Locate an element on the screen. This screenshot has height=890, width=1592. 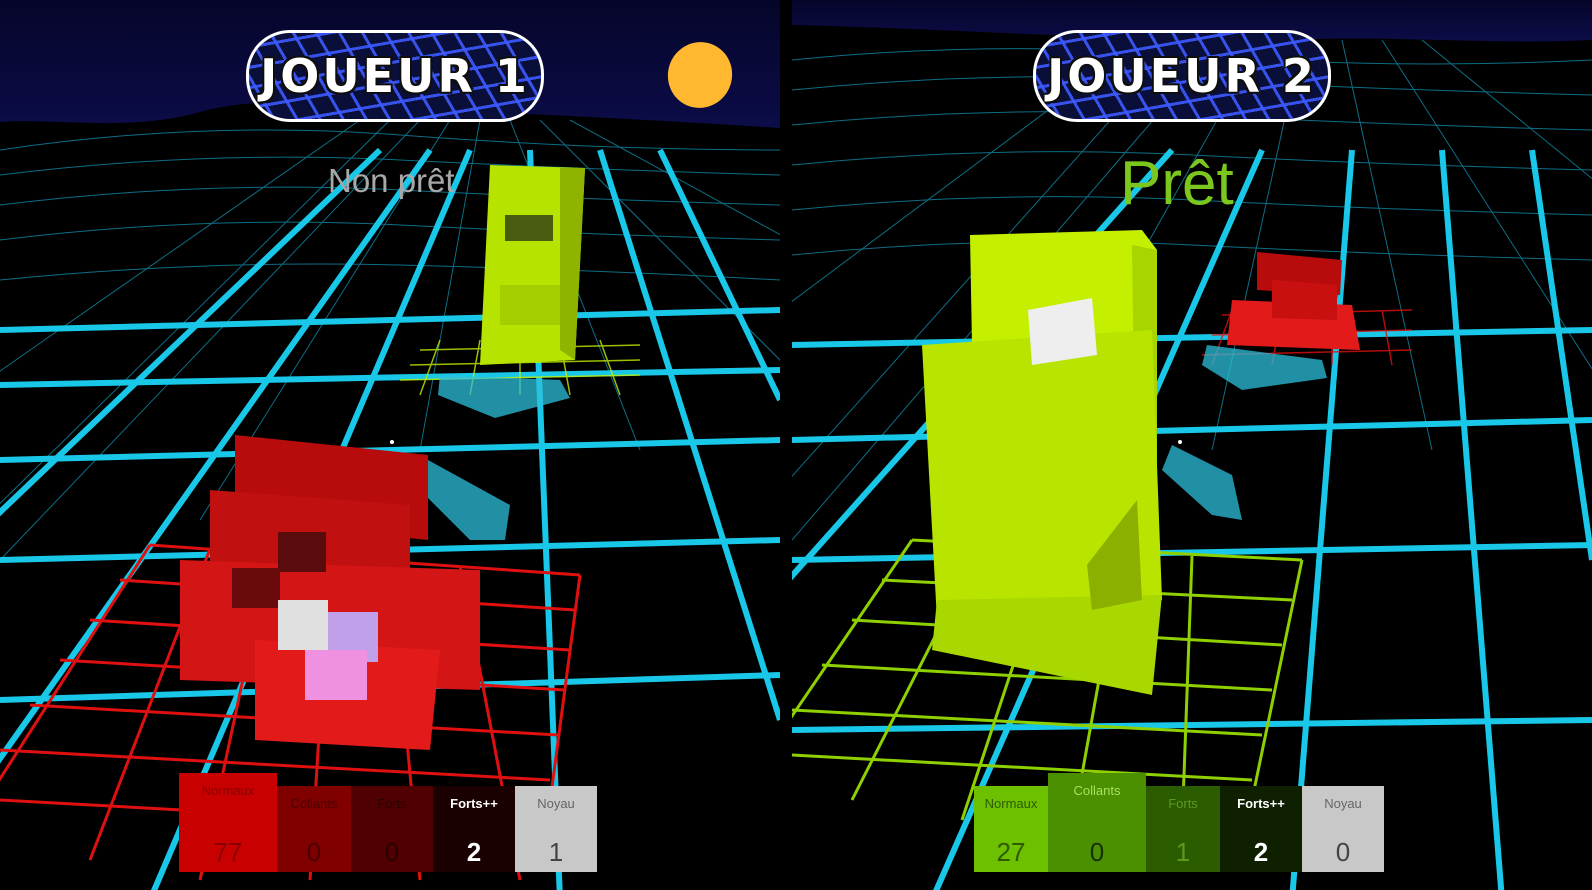
block-counter-noyau: Noyau 0 is located at coordinates (1343, 829).